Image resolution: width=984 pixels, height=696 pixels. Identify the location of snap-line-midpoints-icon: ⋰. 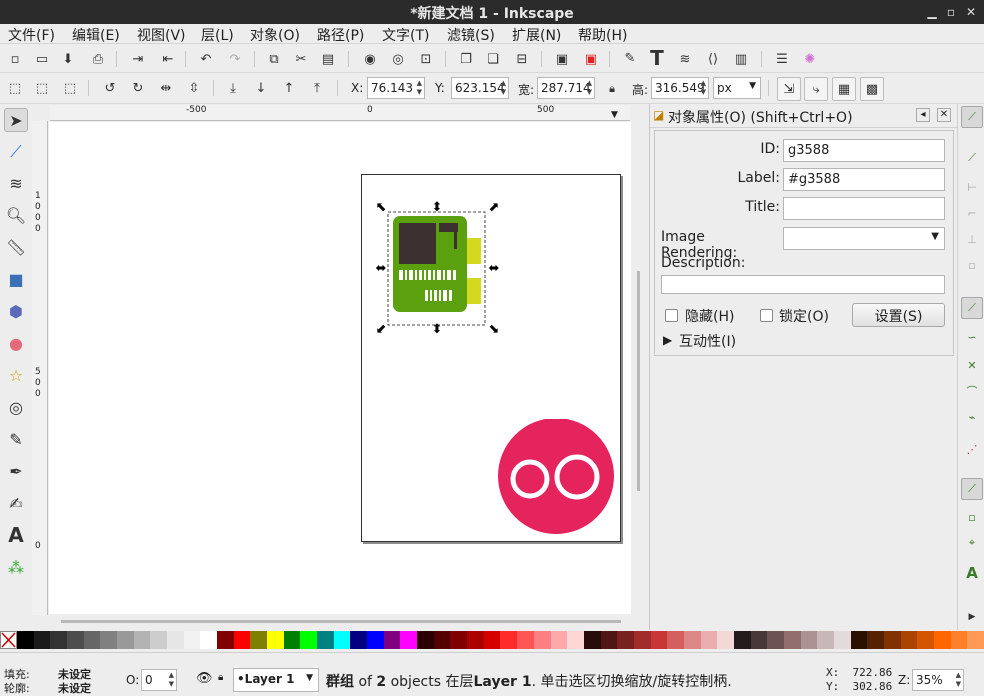
(972, 449).